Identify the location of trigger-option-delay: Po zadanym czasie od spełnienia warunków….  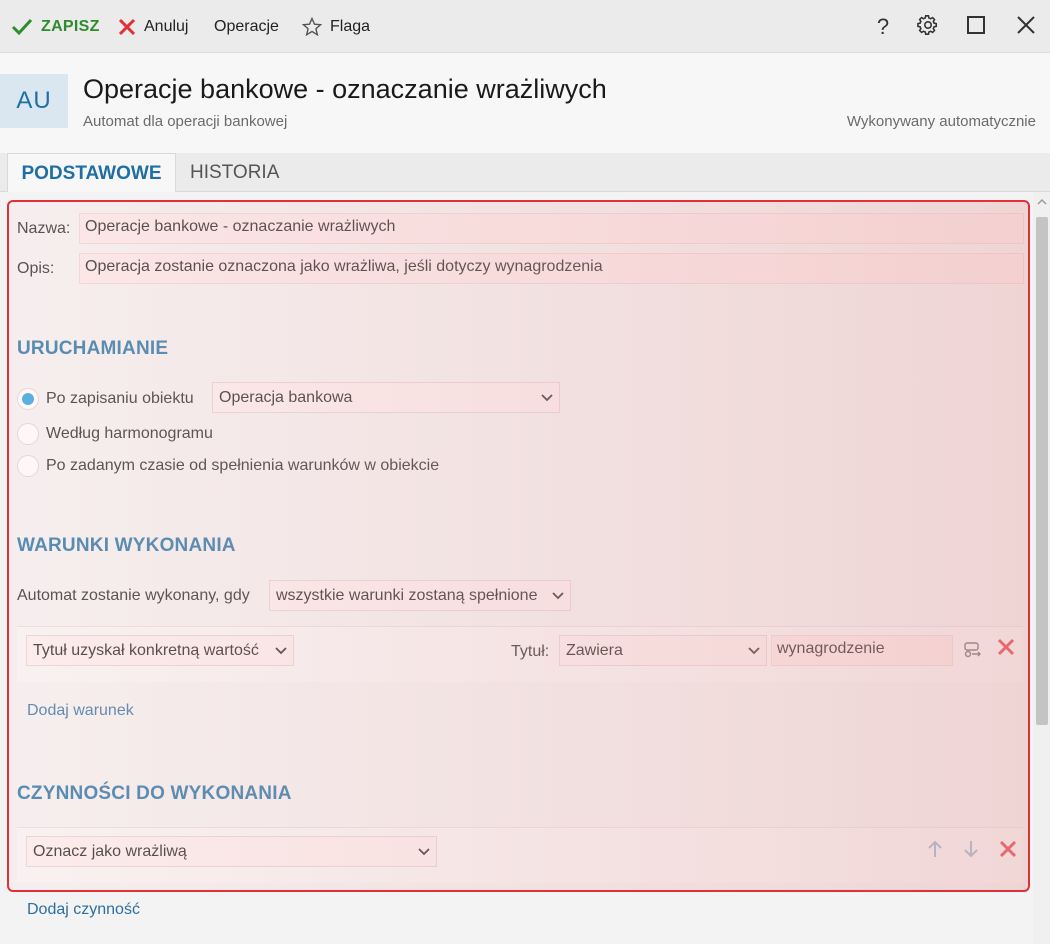
(228, 466).